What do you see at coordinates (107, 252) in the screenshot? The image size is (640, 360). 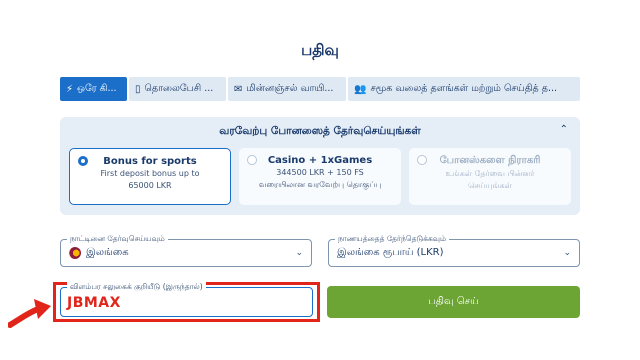 I see `country-value: இலங்கை` at bounding box center [107, 252].